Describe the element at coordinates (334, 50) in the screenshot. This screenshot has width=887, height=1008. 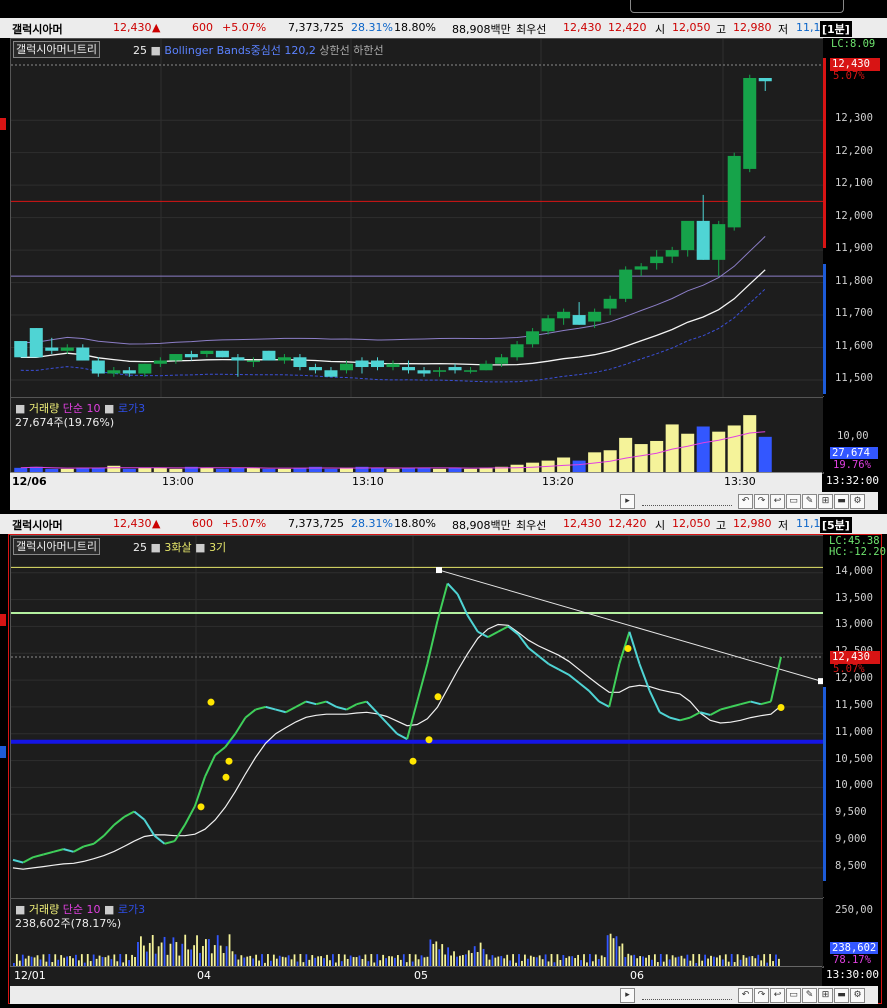
I see `legend-upper: 상한선` at that location.